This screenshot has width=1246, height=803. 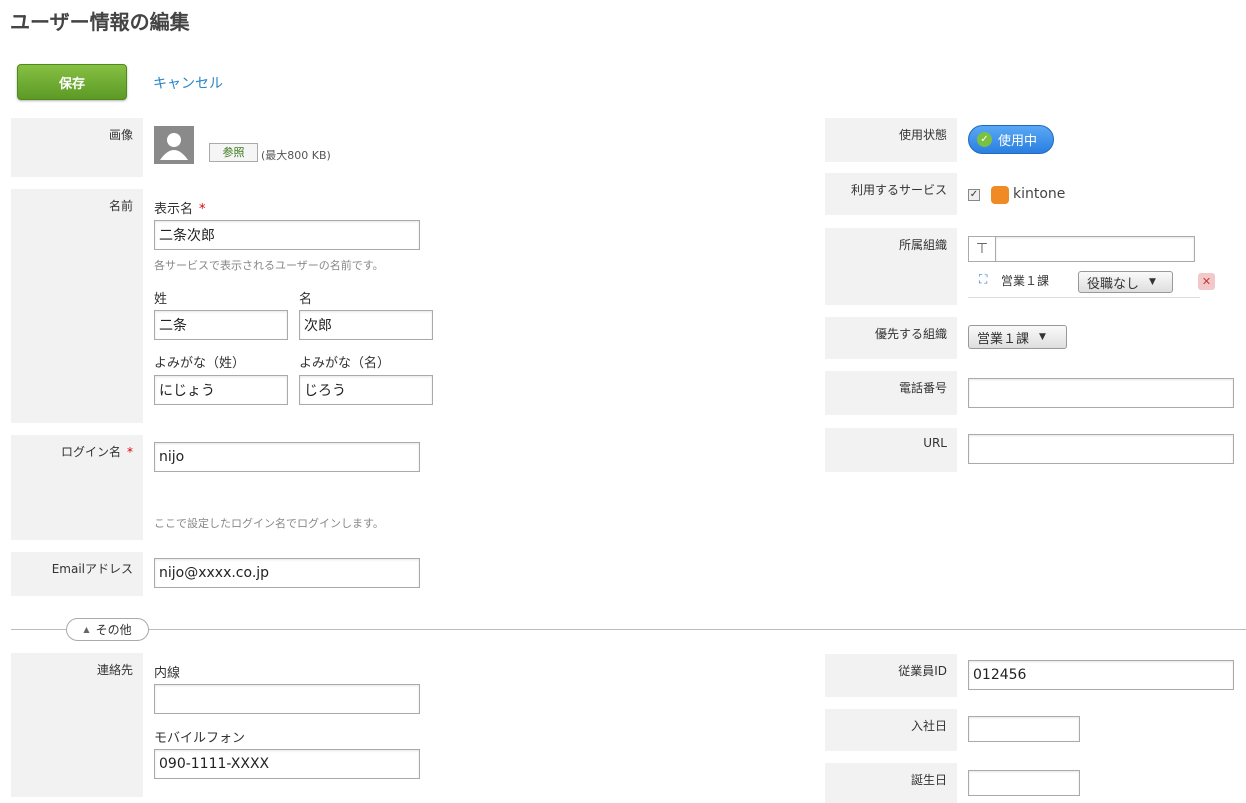 I want to click on priority-select: 営業１課 ▼, so click(x=1017, y=337).